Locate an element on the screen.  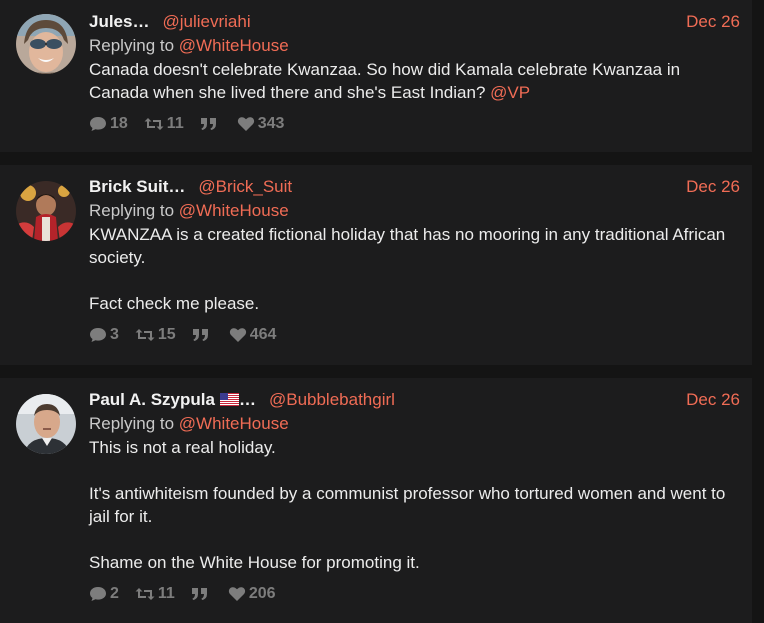
like-count: 343 is located at coordinates (271, 123).